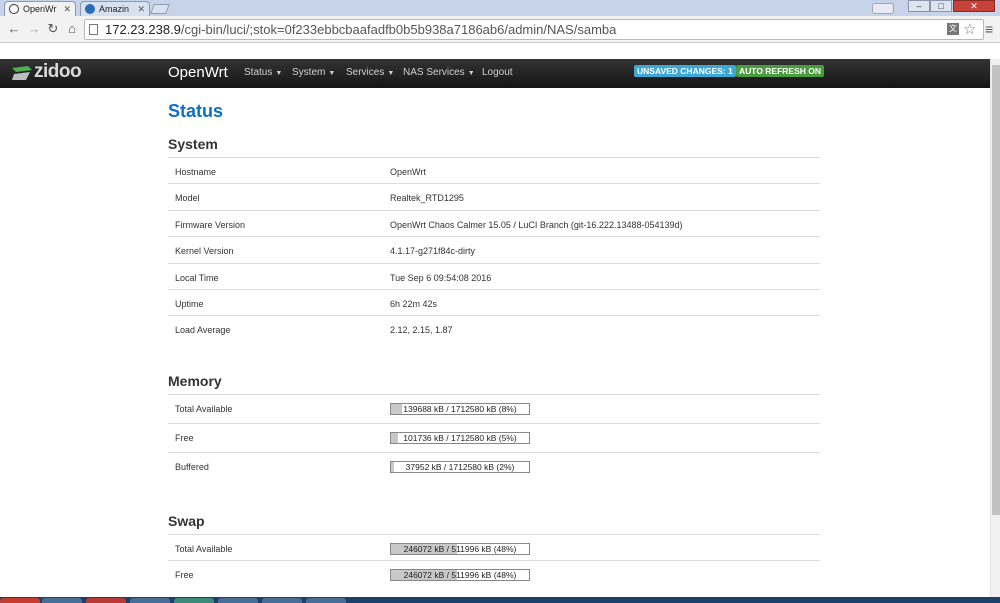 The image size is (1000, 603). Describe the element at coordinates (408, 172) in the screenshot. I see `row-value: OpenWrt` at that location.